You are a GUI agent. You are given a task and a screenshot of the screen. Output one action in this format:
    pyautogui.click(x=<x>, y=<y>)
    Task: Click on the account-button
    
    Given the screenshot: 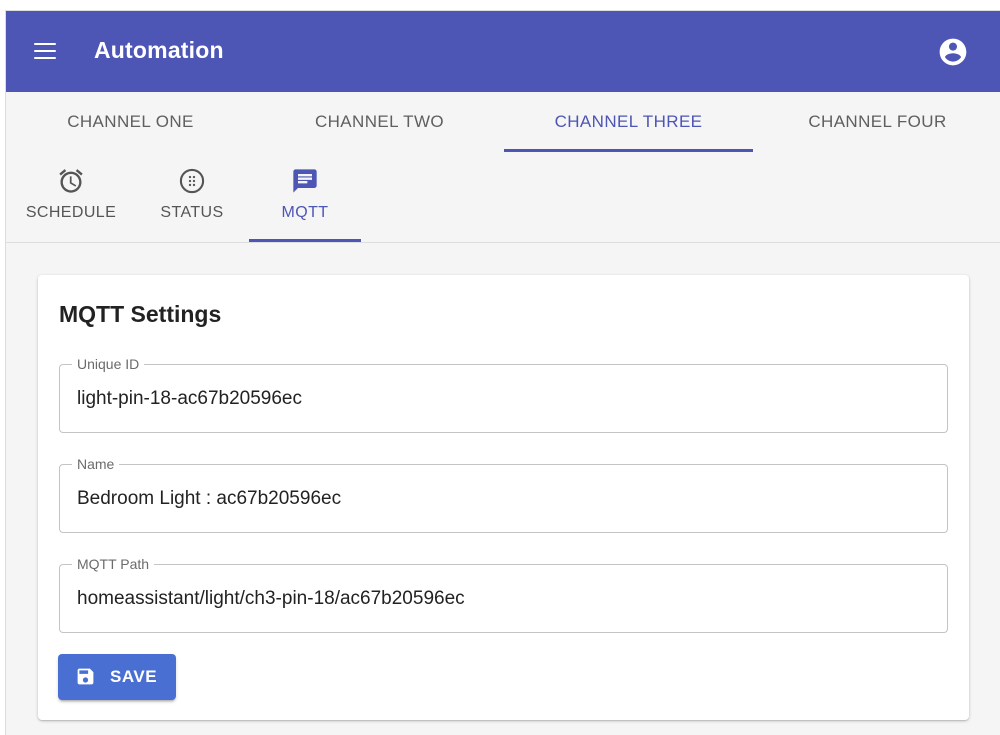 What is the action you would take?
    pyautogui.click(x=953, y=52)
    